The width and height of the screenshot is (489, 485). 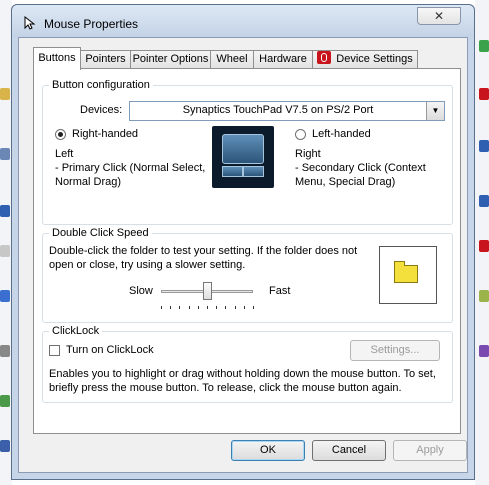 What do you see at coordinates (110, 350) in the screenshot?
I see `clicklock-checkbox-label: Turn on ClickLock` at bounding box center [110, 350].